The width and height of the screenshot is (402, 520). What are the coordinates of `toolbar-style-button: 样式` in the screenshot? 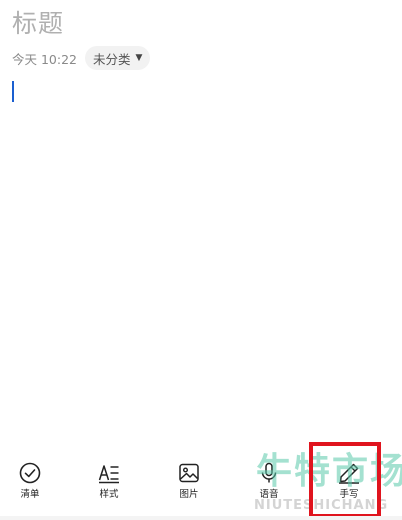 It's located at (109, 480).